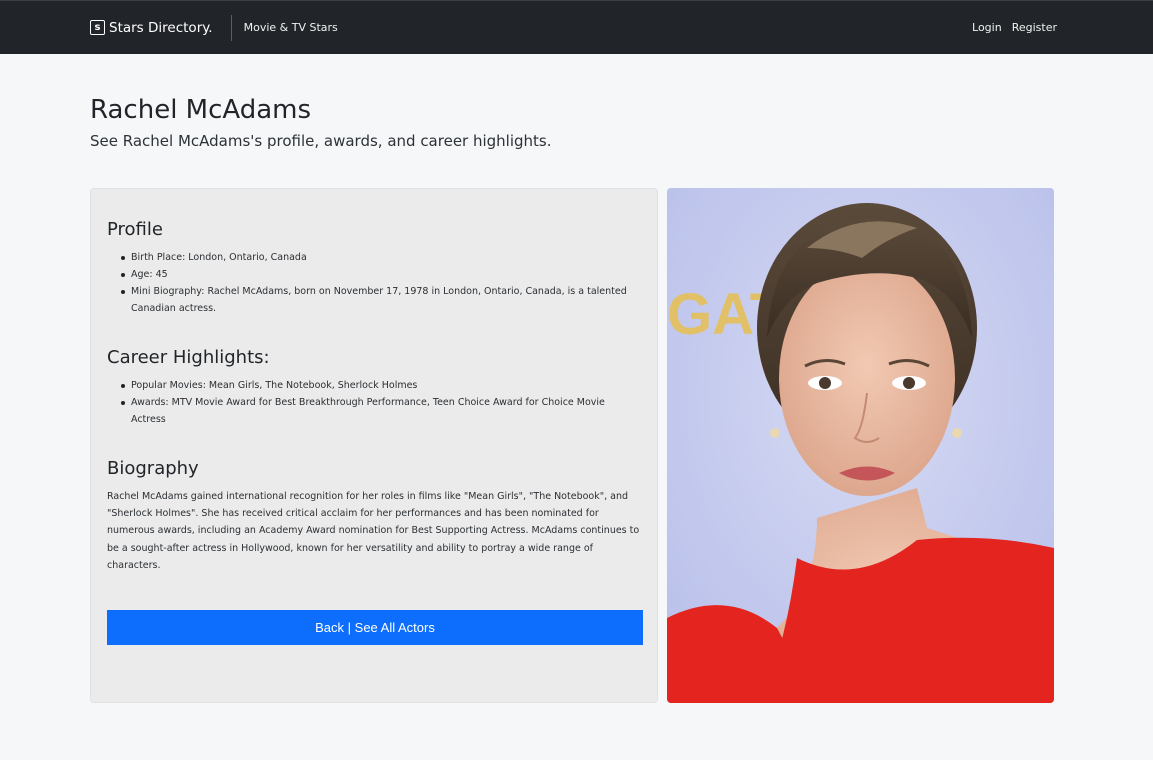 This screenshot has height=760, width=1153. What do you see at coordinates (161, 27) in the screenshot?
I see `brand-name: Stars Directory.` at bounding box center [161, 27].